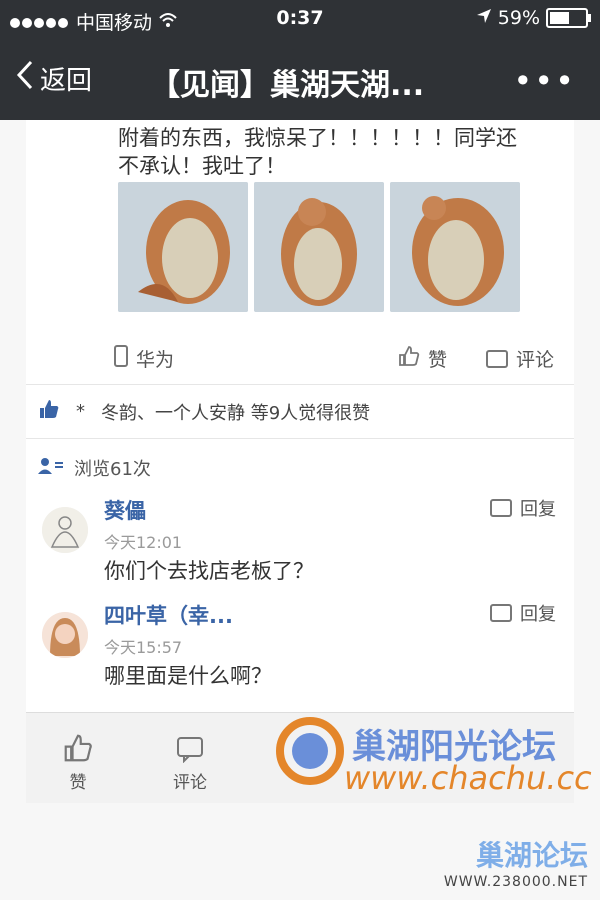  Describe the element at coordinates (155, 360) in the screenshot. I see `device-label: 华为` at that location.